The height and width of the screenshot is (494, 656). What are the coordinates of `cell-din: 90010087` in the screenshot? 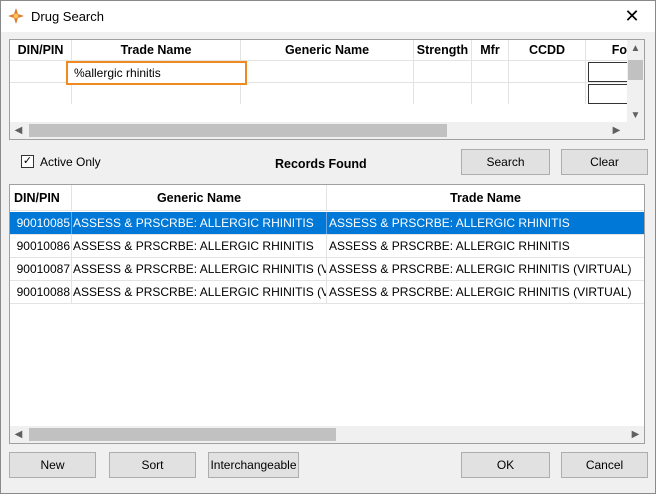 It's located at (41, 269).